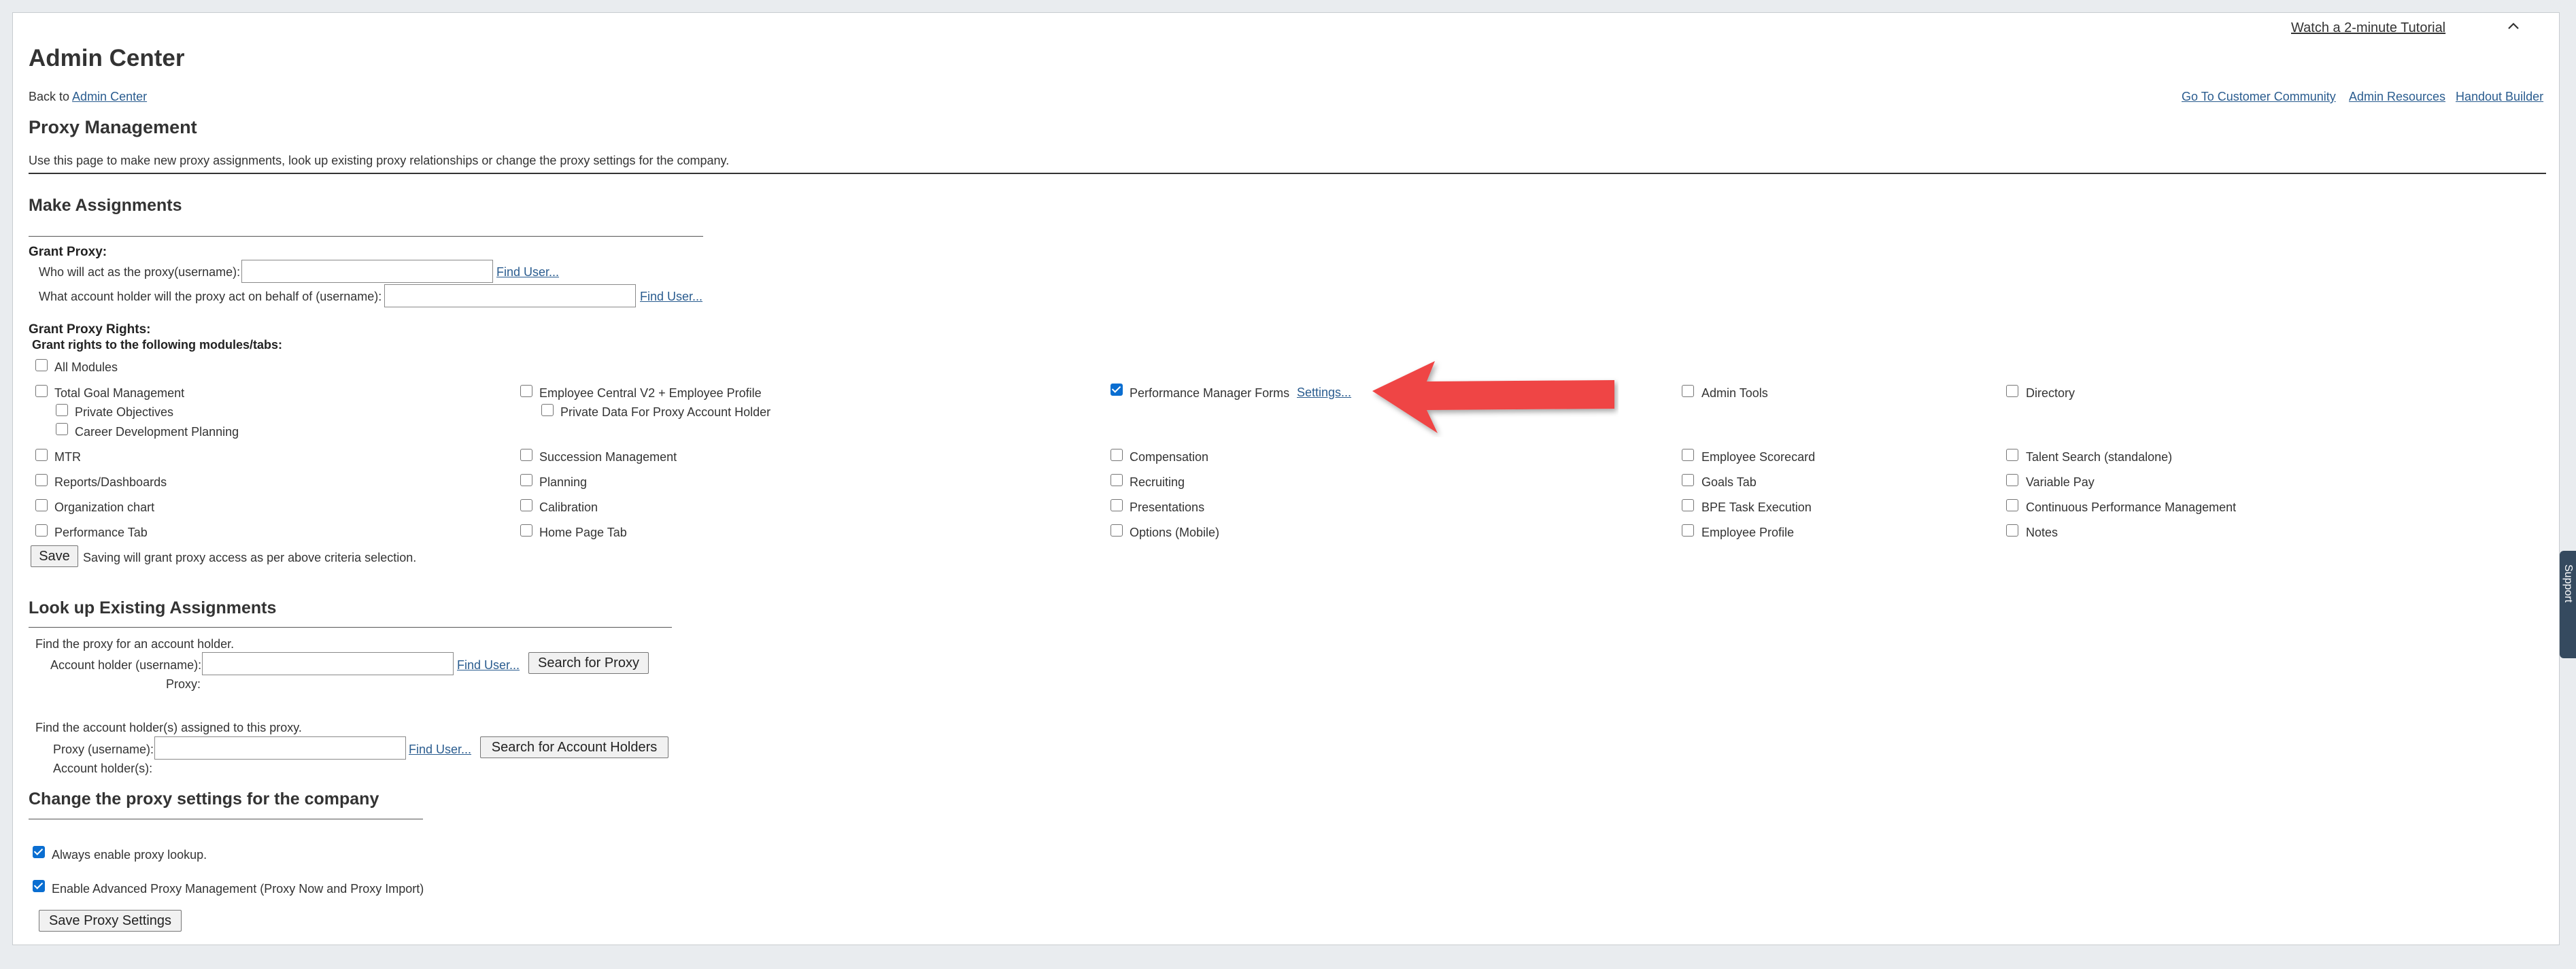 The width and height of the screenshot is (2576, 969). What do you see at coordinates (103, 769) in the screenshot?
I see `holders-result-label: Account holder(s):` at bounding box center [103, 769].